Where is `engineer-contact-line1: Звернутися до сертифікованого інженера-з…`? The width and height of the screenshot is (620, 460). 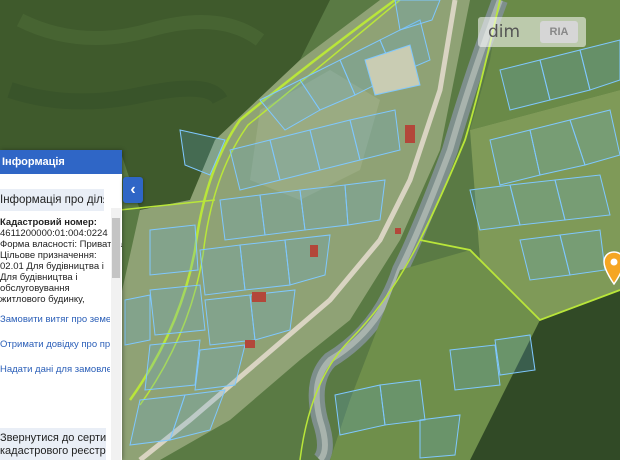 engineer-contact-line1: Звернутися до сертифікованого інженера-з… is located at coordinates (53, 438).